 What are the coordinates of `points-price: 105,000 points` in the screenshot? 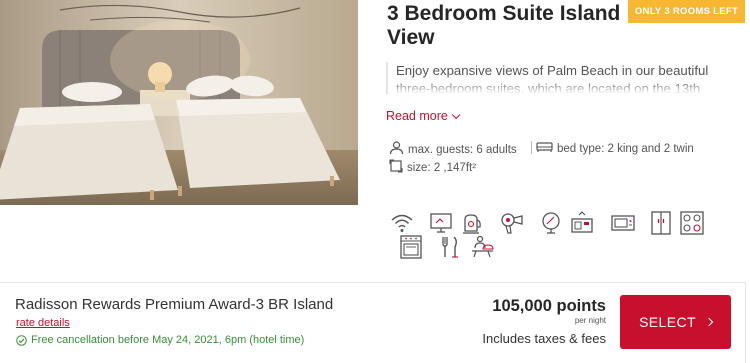 It's located at (549, 306).